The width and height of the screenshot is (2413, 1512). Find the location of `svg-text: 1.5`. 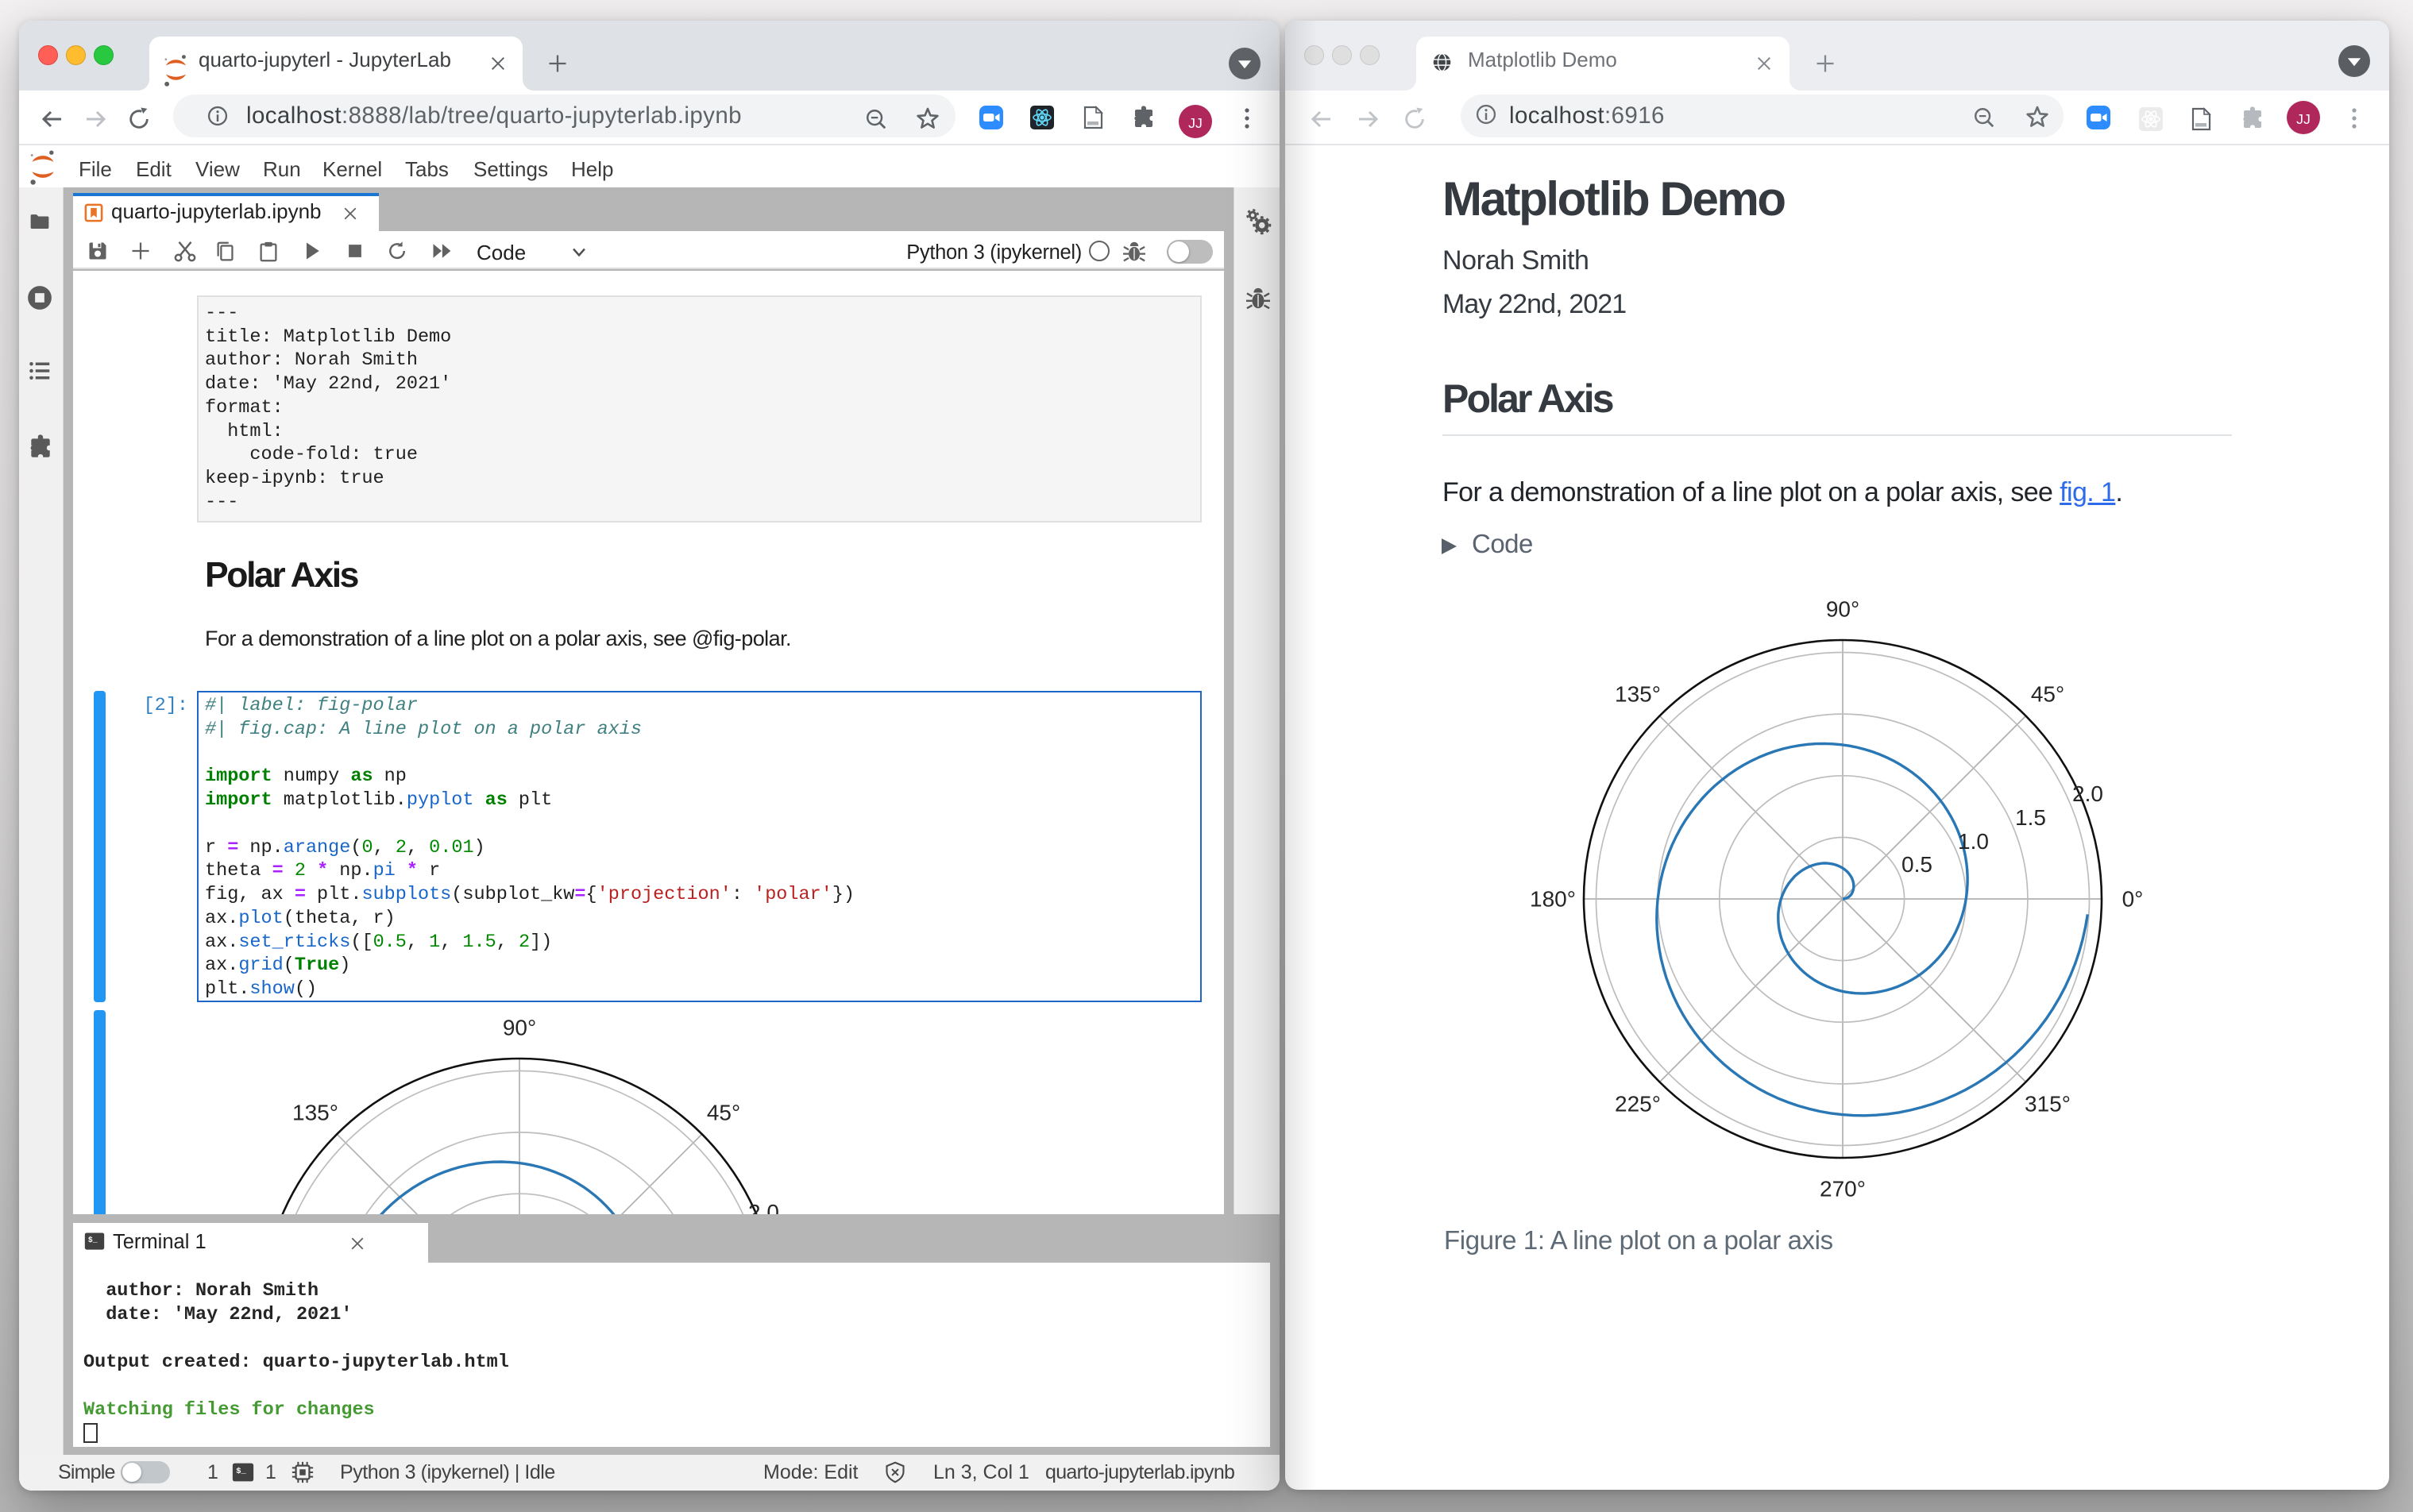

svg-text: 1.5 is located at coordinates (2030, 817).